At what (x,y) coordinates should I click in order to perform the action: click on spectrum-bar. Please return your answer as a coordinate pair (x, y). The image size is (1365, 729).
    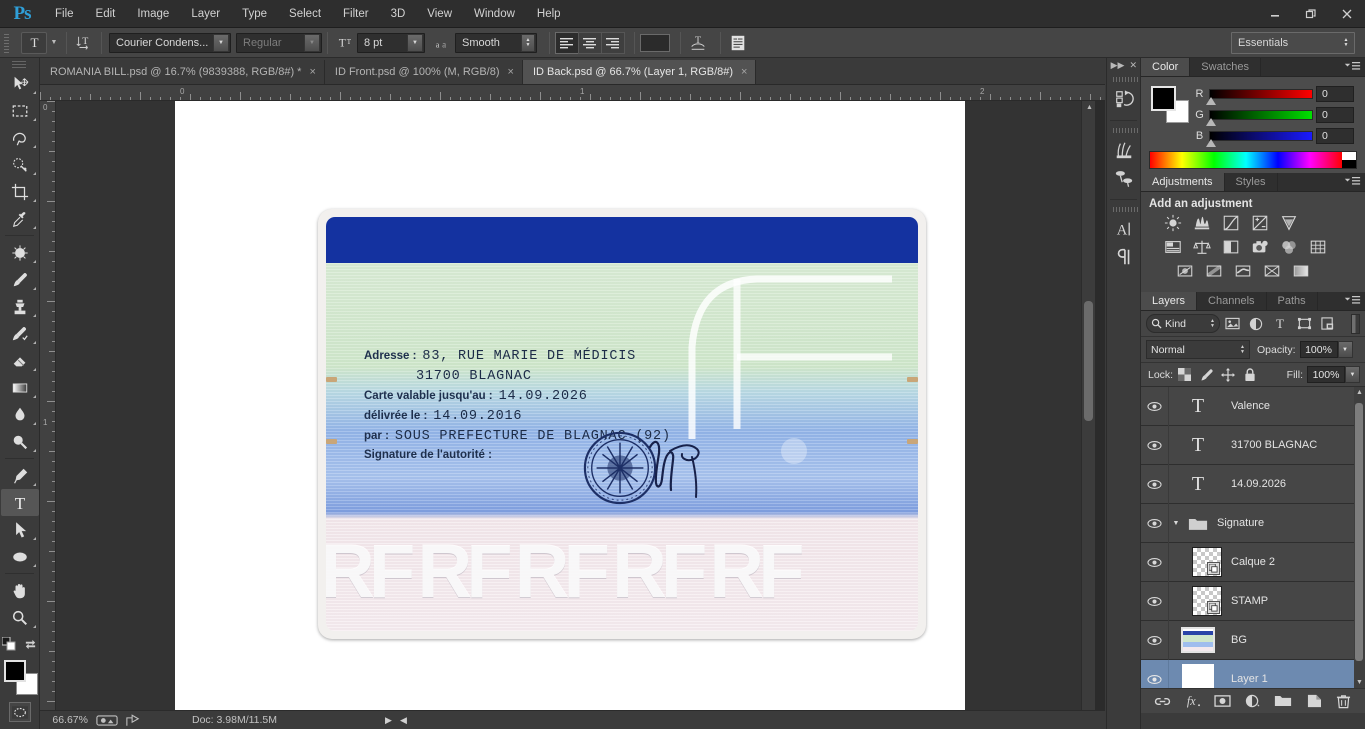
    Looking at the image, I should click on (1246, 160).